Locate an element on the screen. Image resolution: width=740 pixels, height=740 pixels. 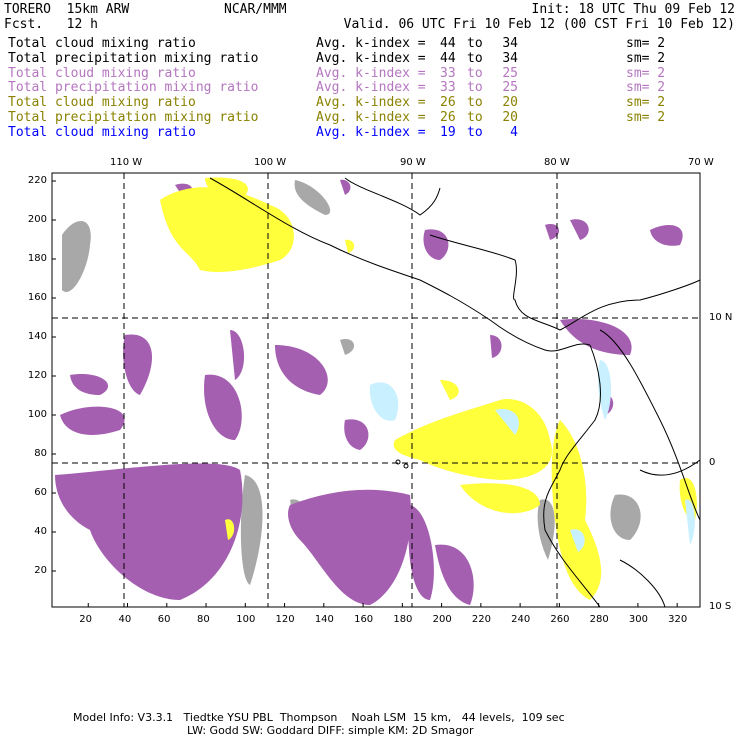
x-tick-label: 160 is located at coordinates (364, 619).